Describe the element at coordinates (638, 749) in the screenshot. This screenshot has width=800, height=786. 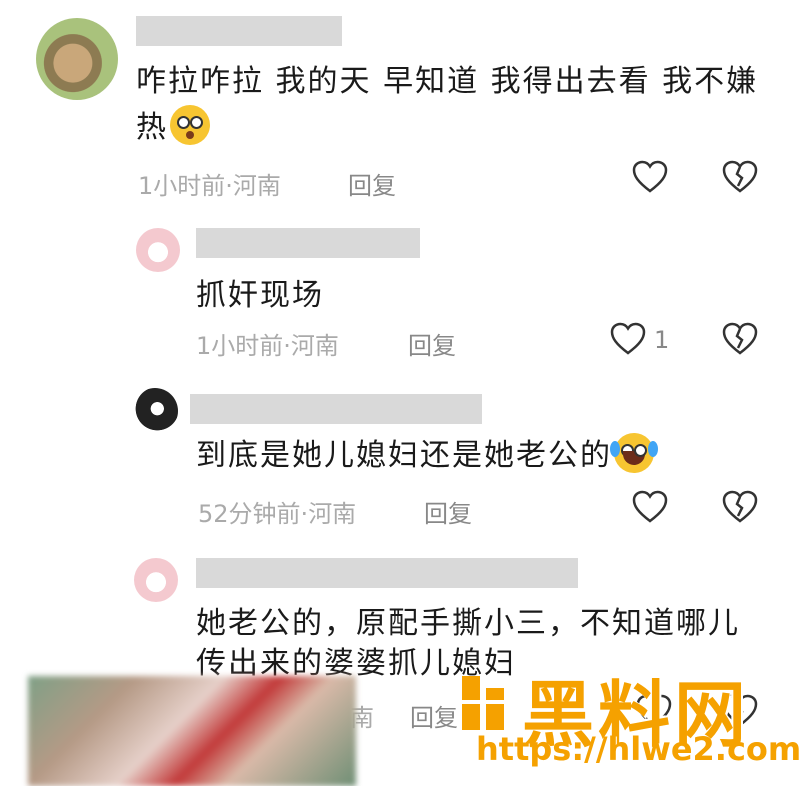
I see `watermark-url: https://hlwe2.com` at that location.